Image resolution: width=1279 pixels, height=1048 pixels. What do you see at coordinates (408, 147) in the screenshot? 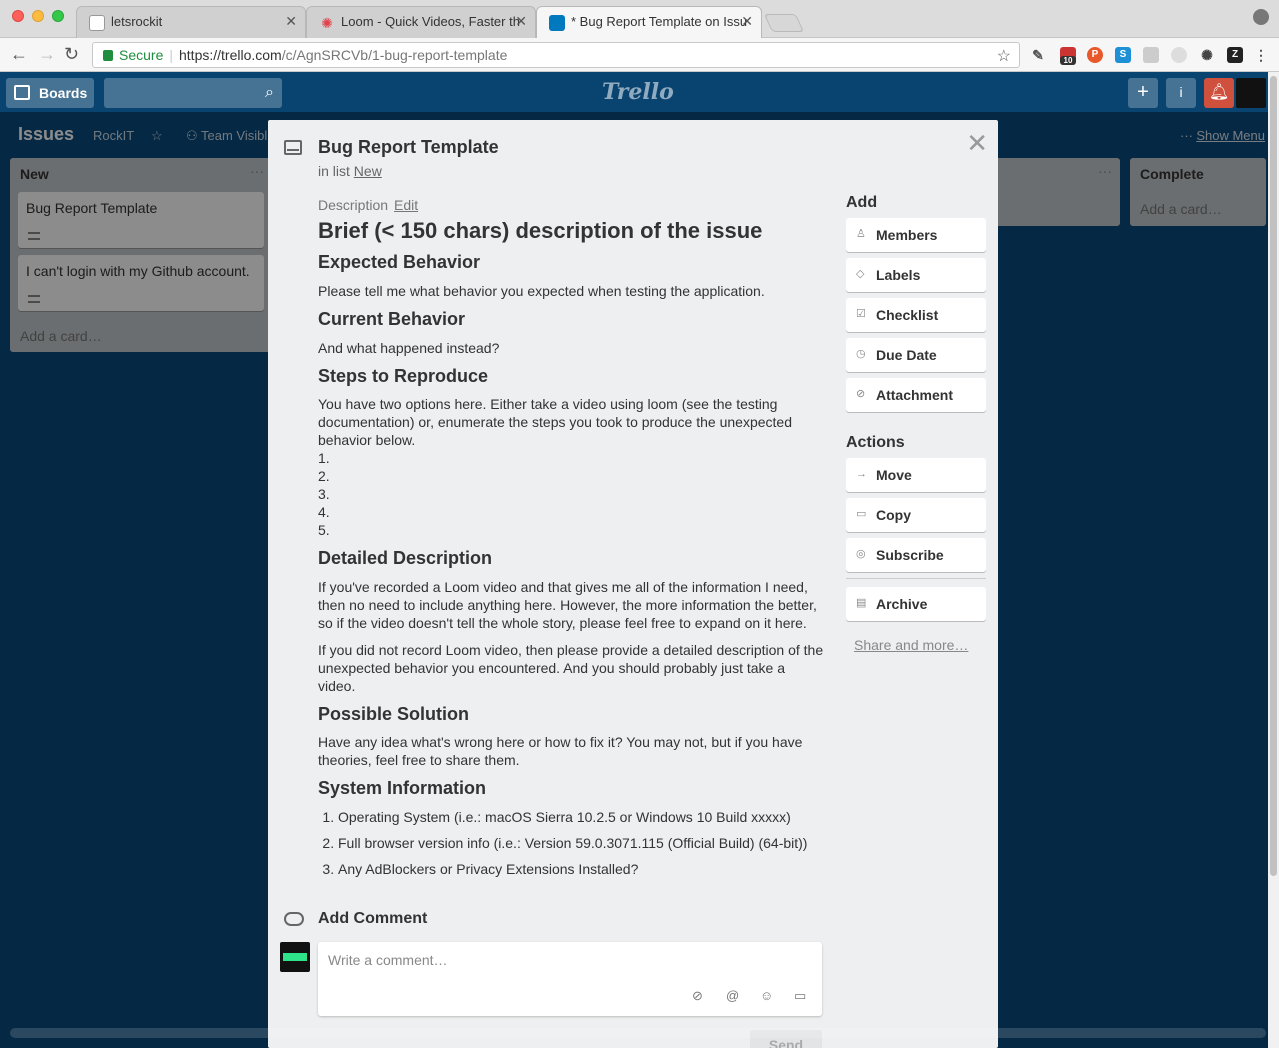
I see `card-title: Bug Report Template` at bounding box center [408, 147].